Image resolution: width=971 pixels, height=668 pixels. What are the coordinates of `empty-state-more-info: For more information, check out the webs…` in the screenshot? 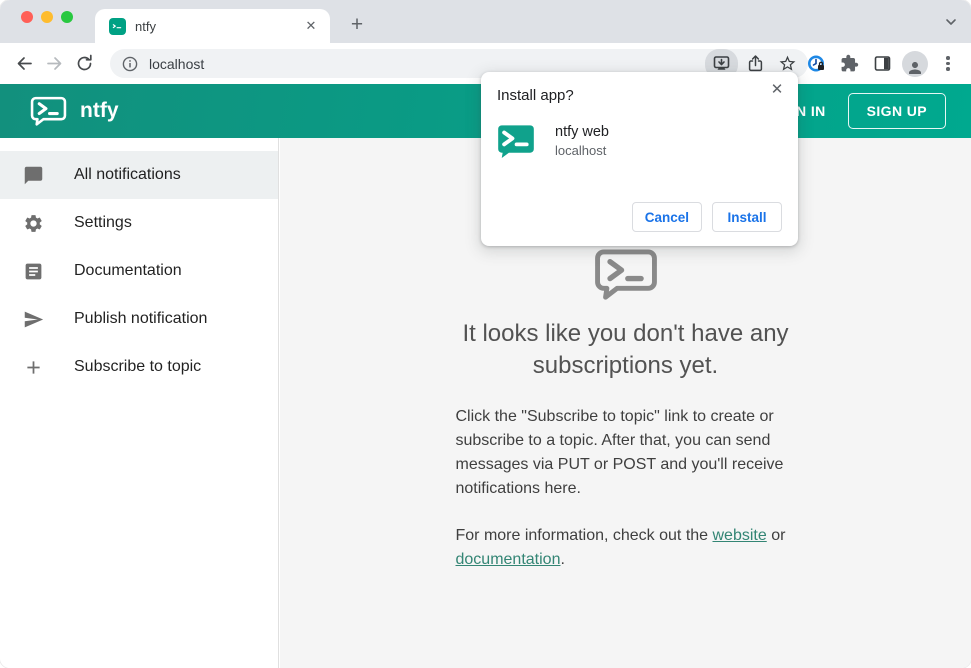 It's located at (626, 548).